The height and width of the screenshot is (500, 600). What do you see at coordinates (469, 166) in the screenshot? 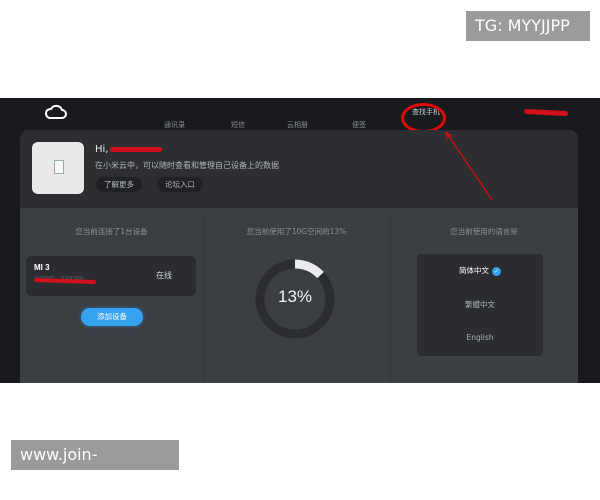
I see `annotation-arrow` at bounding box center [469, 166].